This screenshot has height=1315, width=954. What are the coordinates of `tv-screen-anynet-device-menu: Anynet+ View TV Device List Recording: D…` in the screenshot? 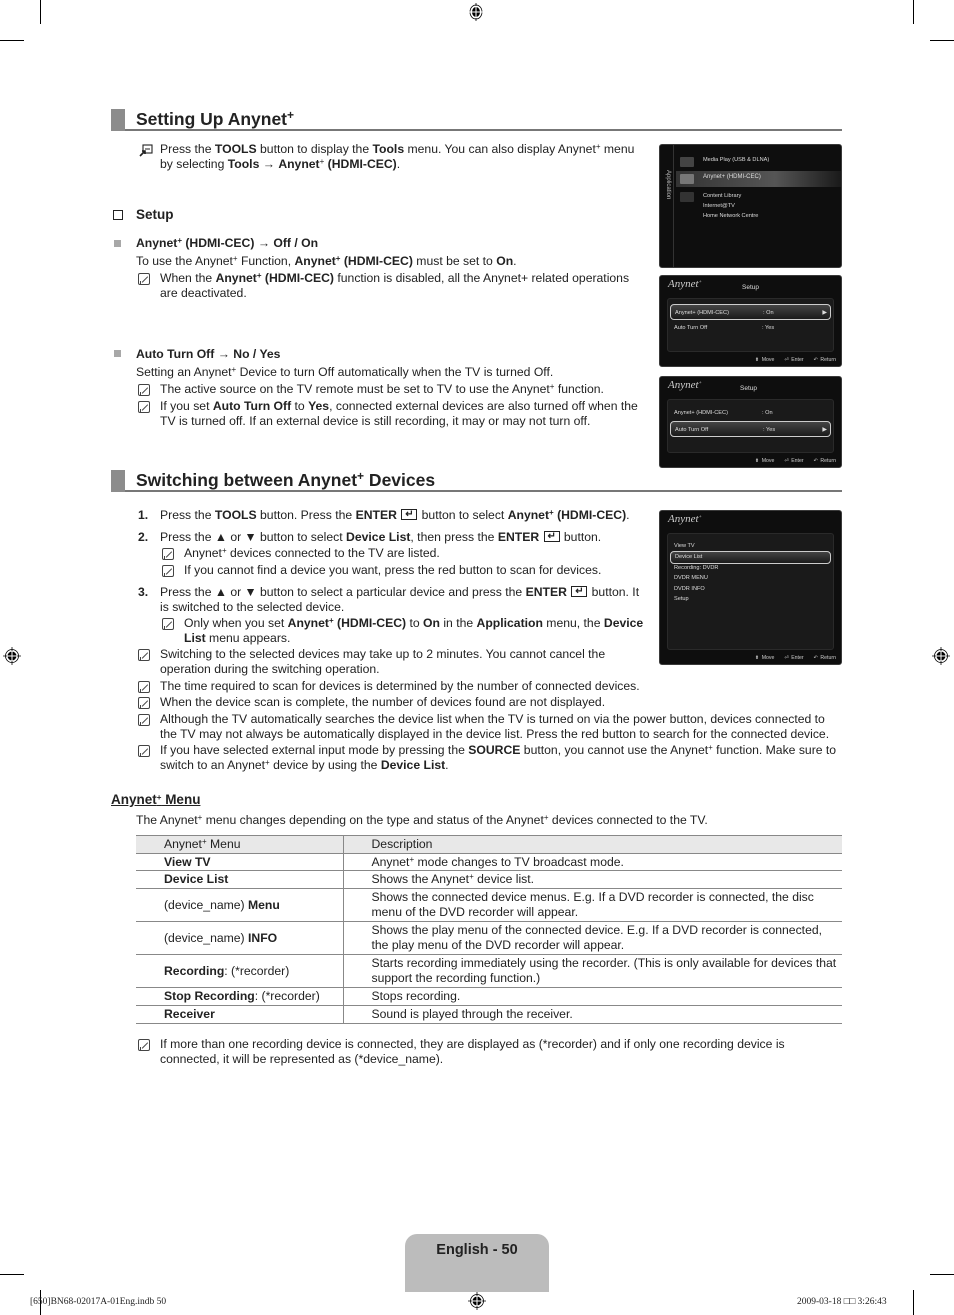 It's located at (750, 587).